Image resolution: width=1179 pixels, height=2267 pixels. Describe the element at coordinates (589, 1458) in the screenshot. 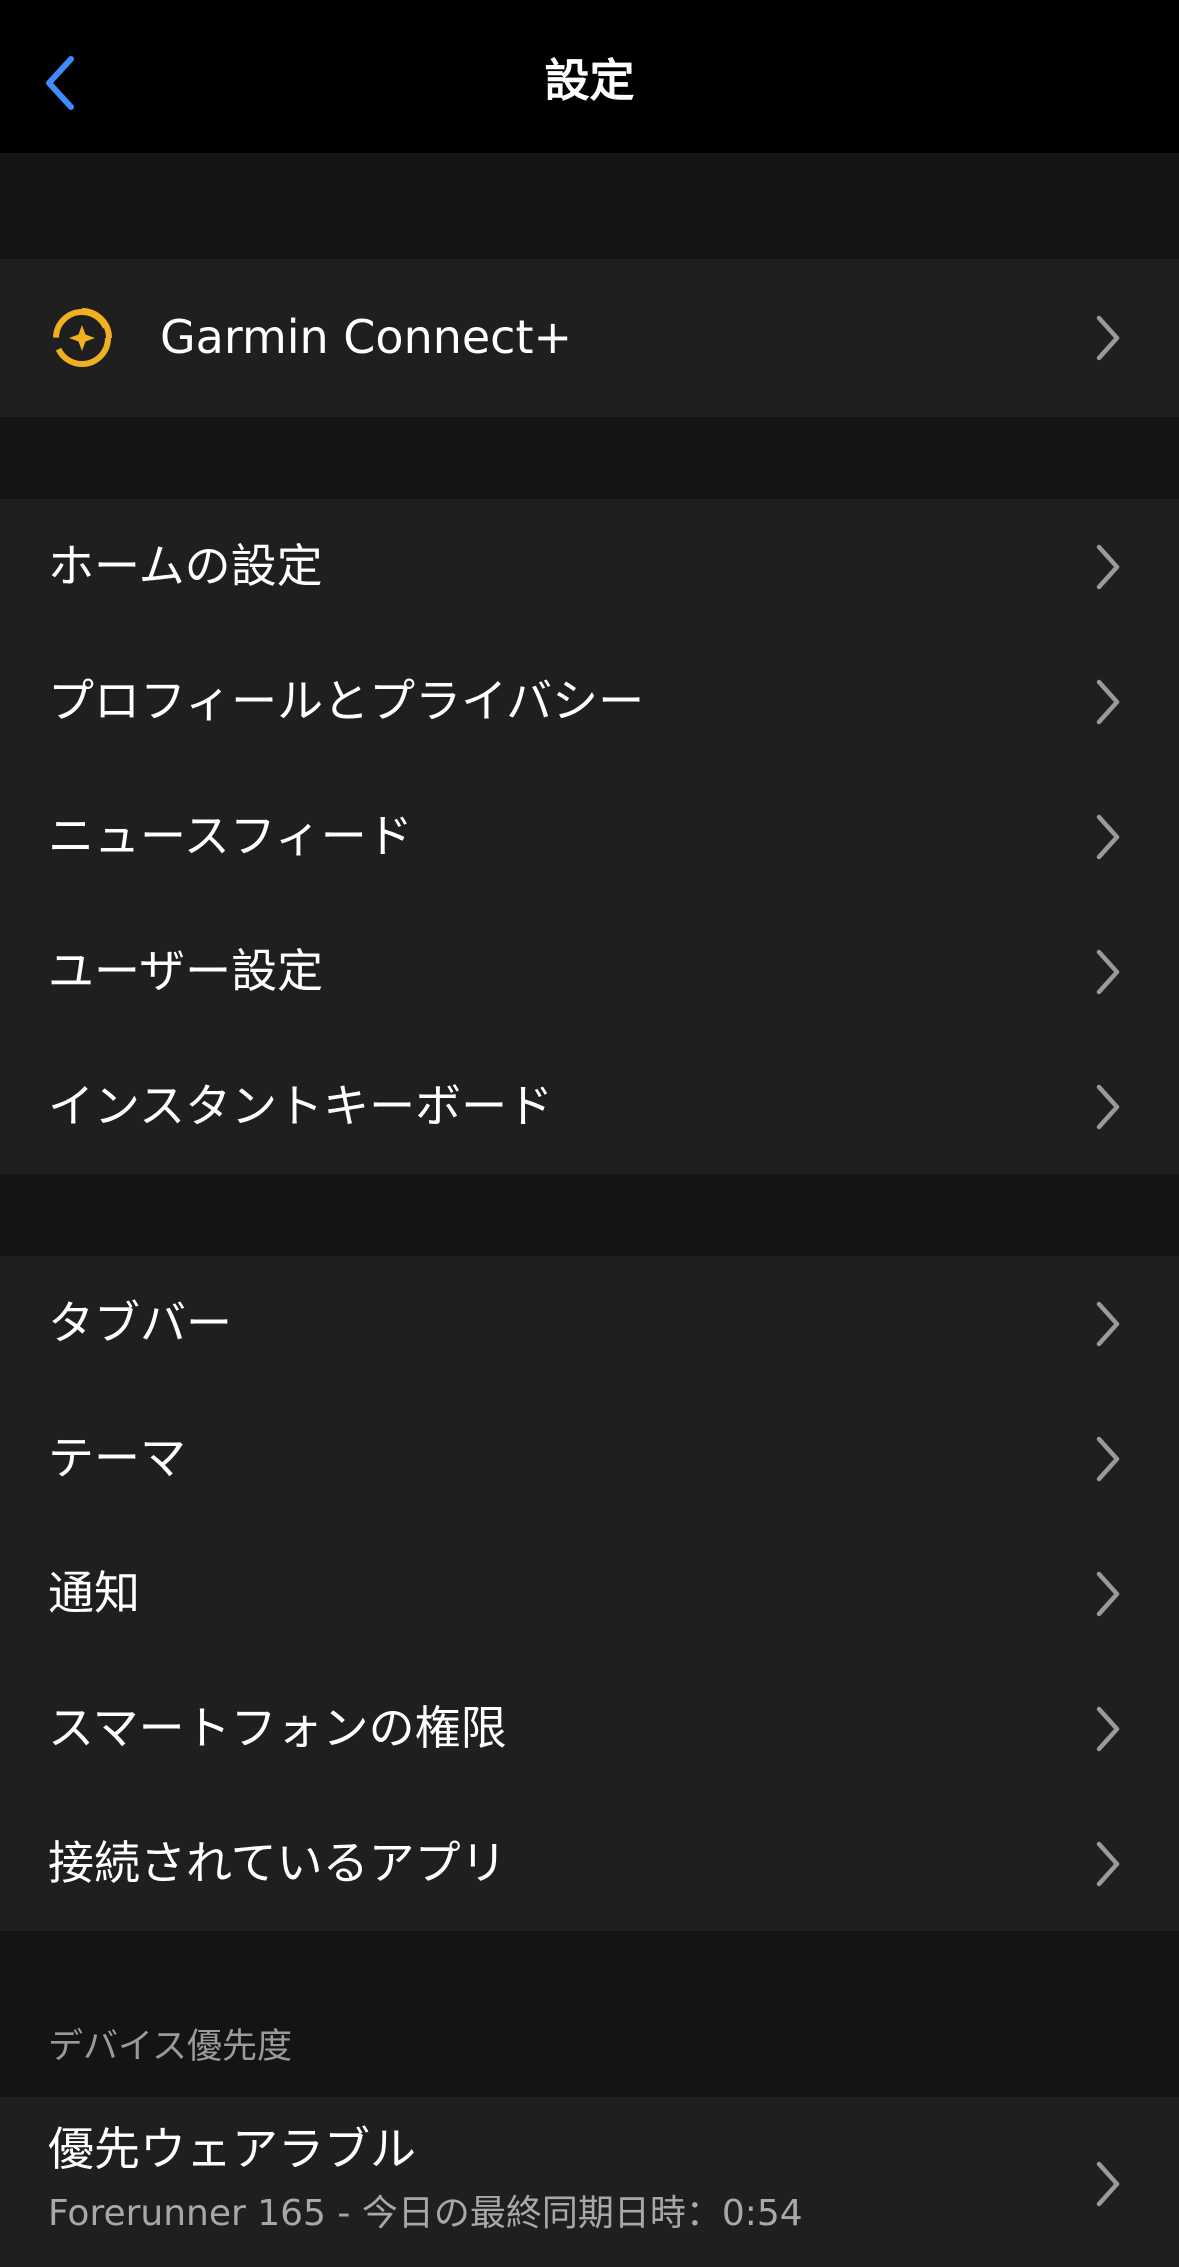

I see `settings-item-theme: テーマ` at that location.